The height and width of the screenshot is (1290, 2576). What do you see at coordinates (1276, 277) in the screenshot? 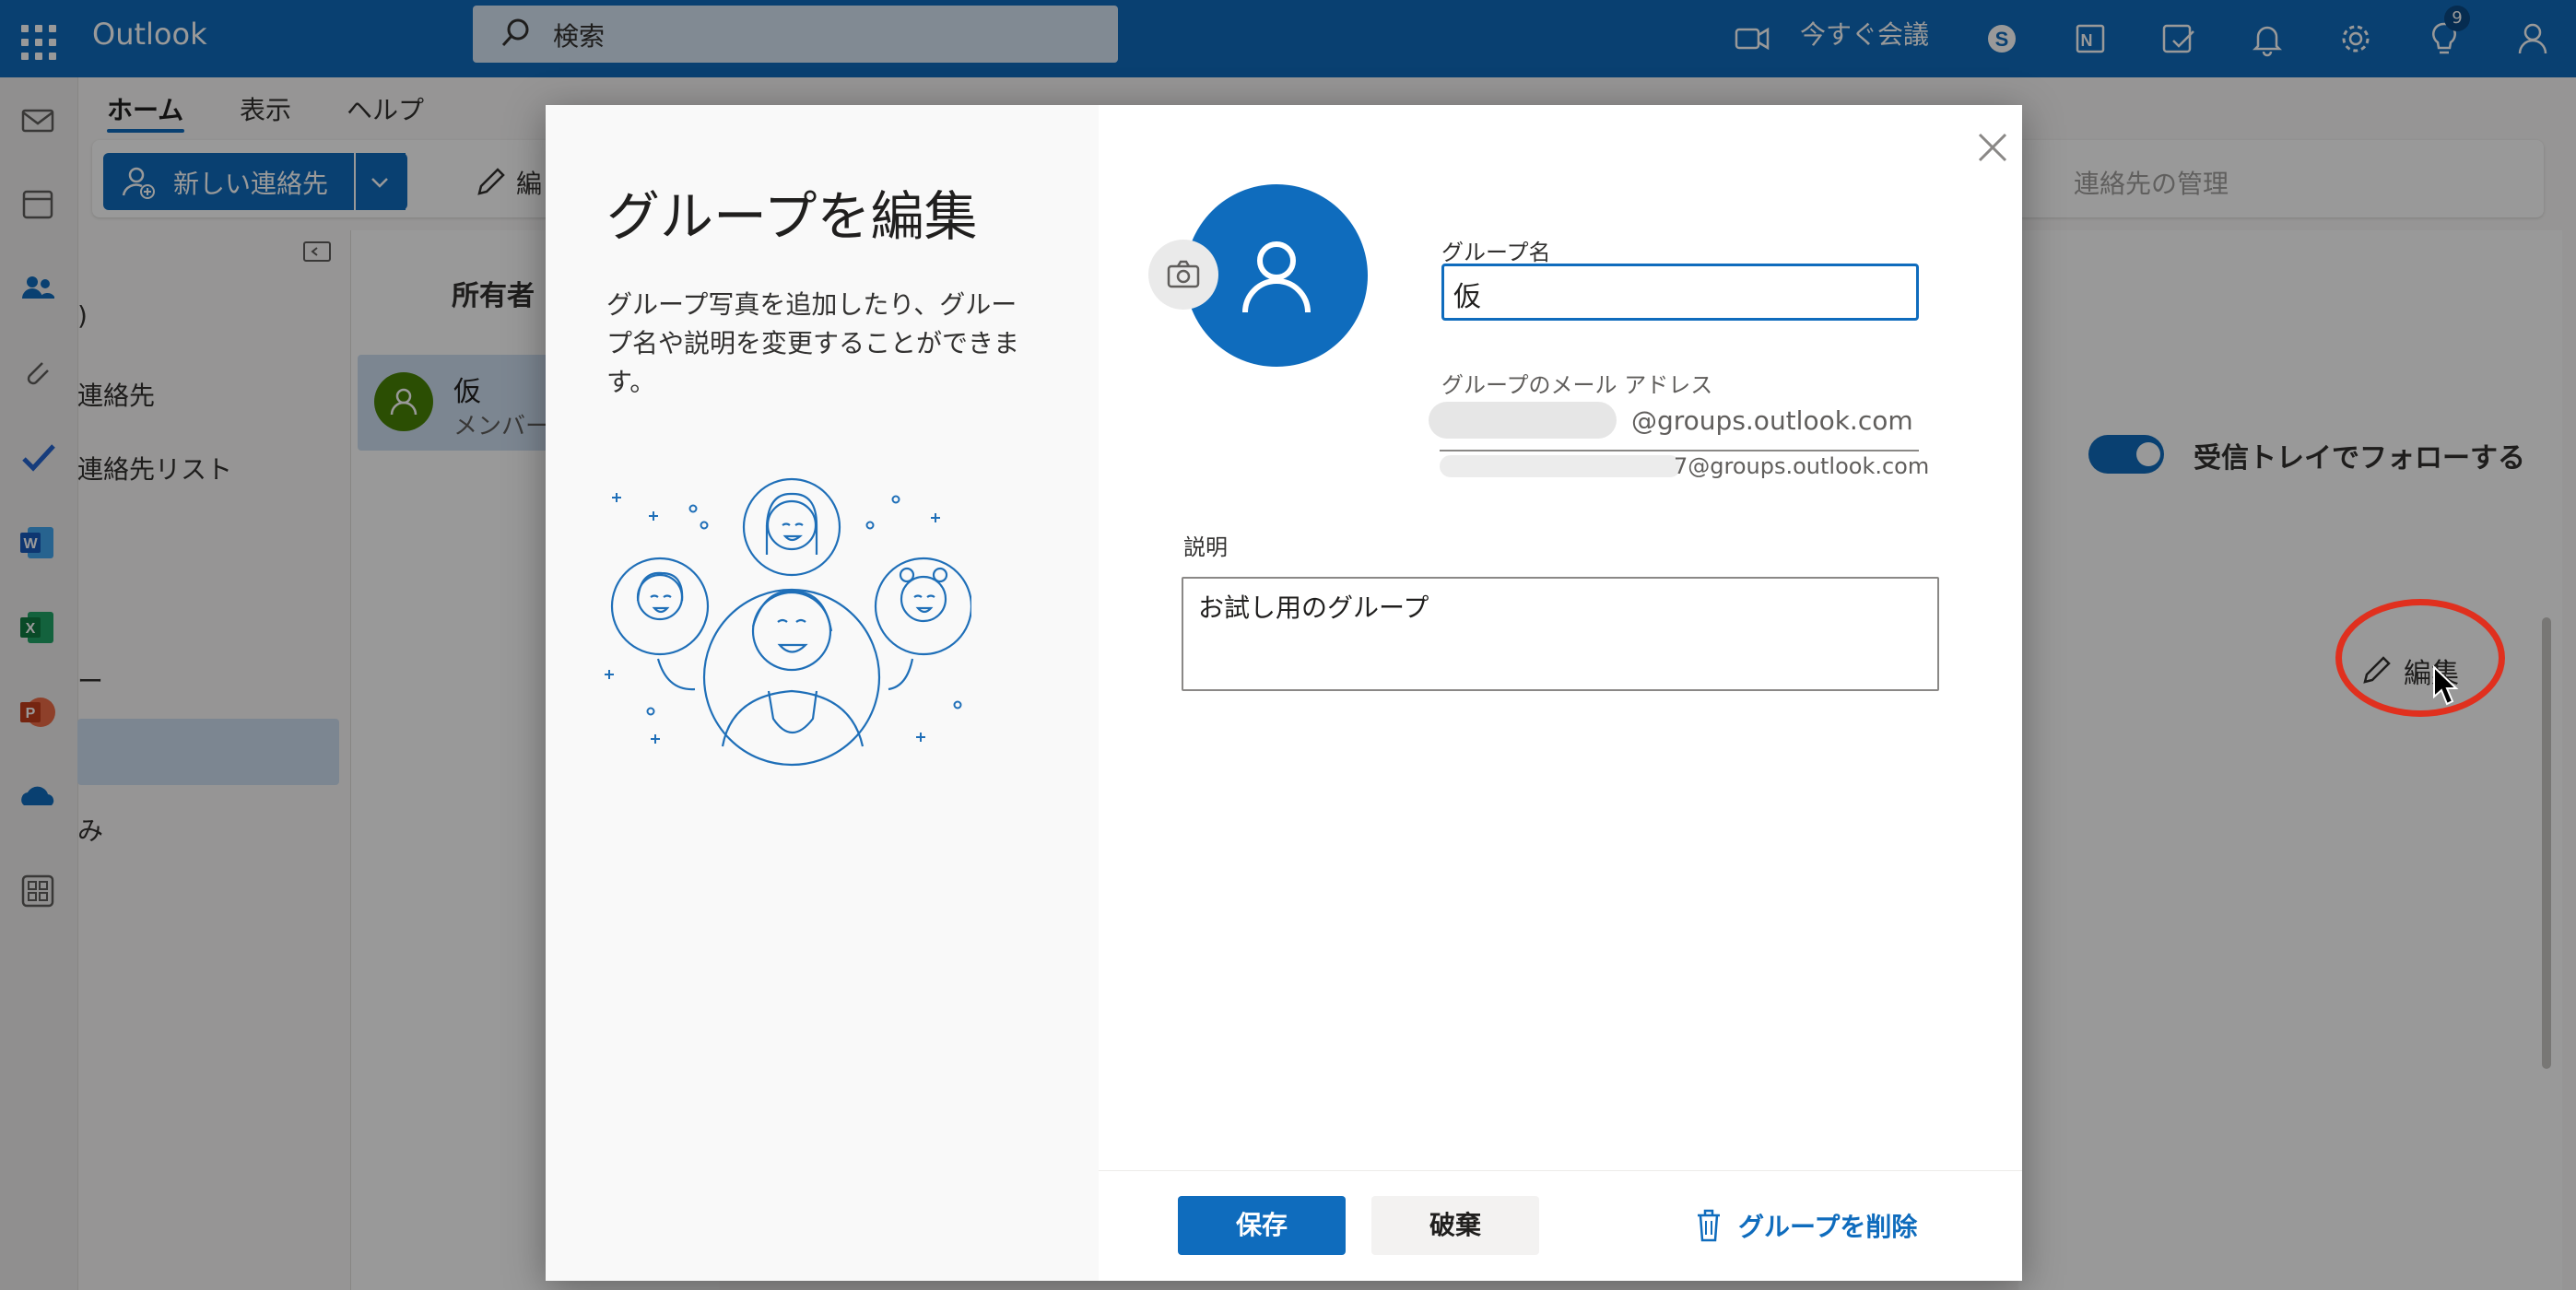
I see `group-person-icon` at bounding box center [1276, 277].